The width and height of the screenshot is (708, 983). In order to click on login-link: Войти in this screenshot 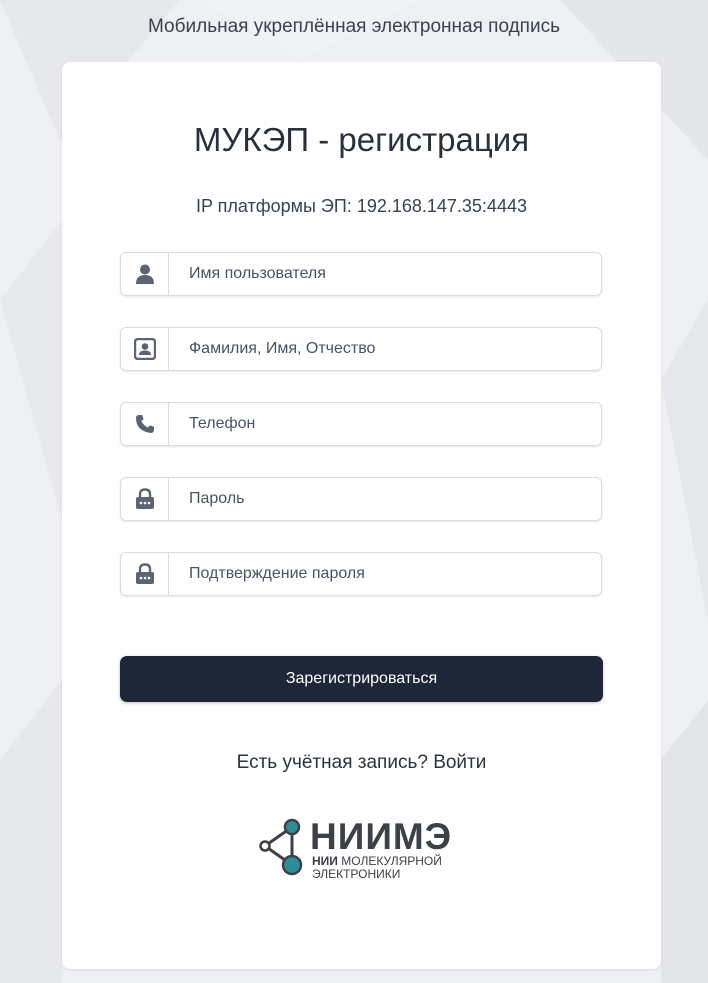, I will do `click(459, 762)`.